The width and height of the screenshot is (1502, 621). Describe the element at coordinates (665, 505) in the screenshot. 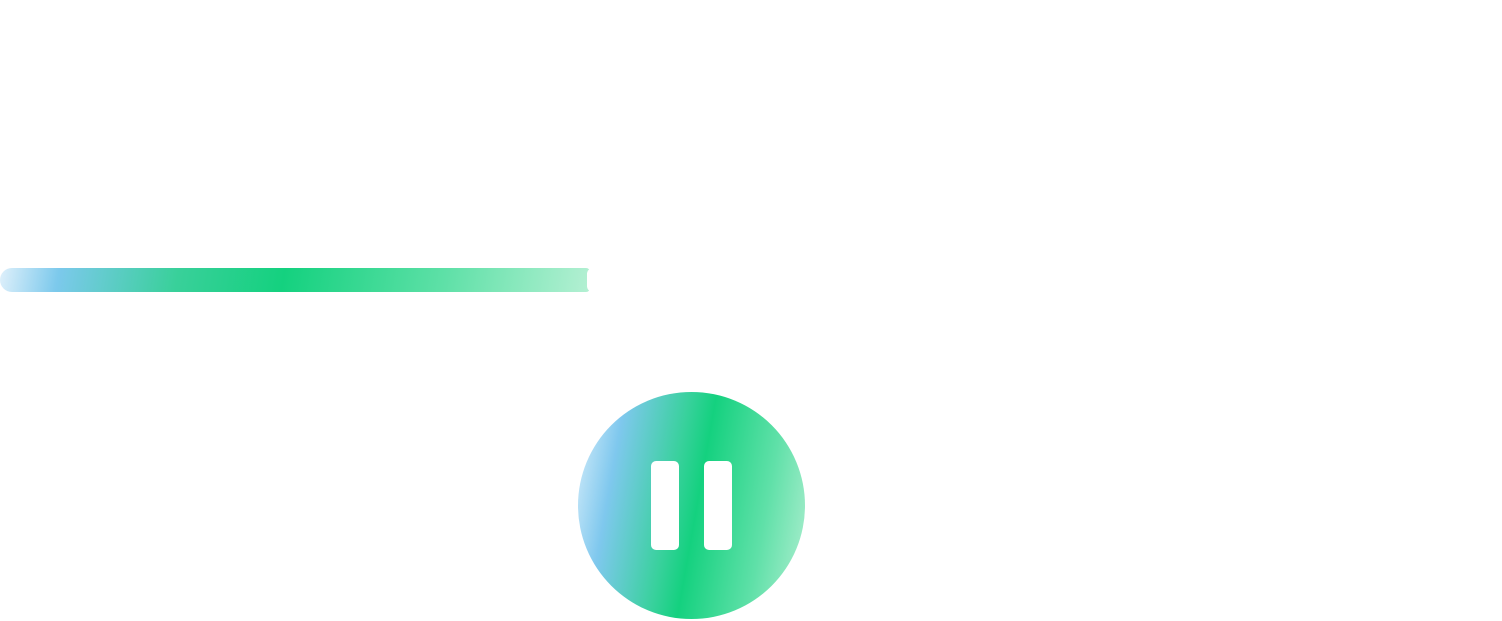

I see `pause-icon-left-bar` at that location.